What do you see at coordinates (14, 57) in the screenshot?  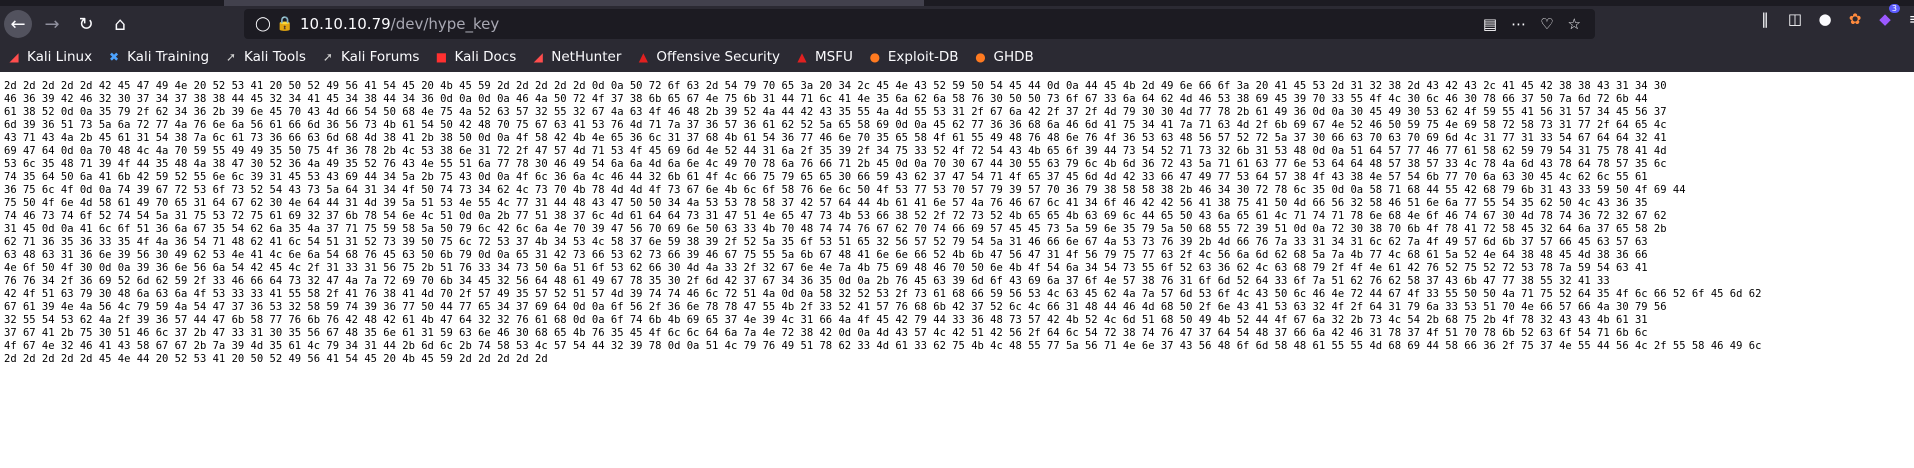 I see `kali-icon: ◢` at bounding box center [14, 57].